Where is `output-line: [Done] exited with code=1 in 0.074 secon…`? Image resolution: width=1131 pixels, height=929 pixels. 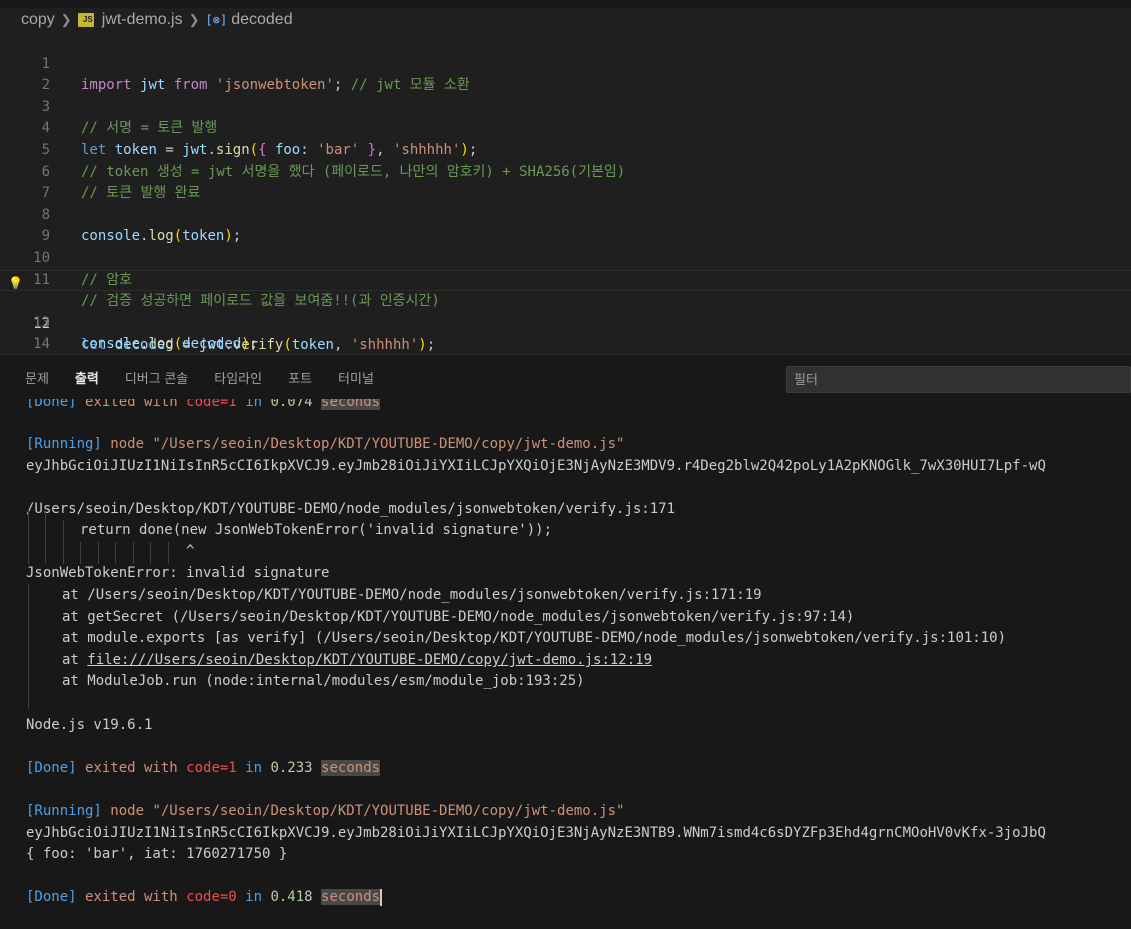 output-line: [Done] exited with code=1 in 0.074 secon… is located at coordinates (203, 406).